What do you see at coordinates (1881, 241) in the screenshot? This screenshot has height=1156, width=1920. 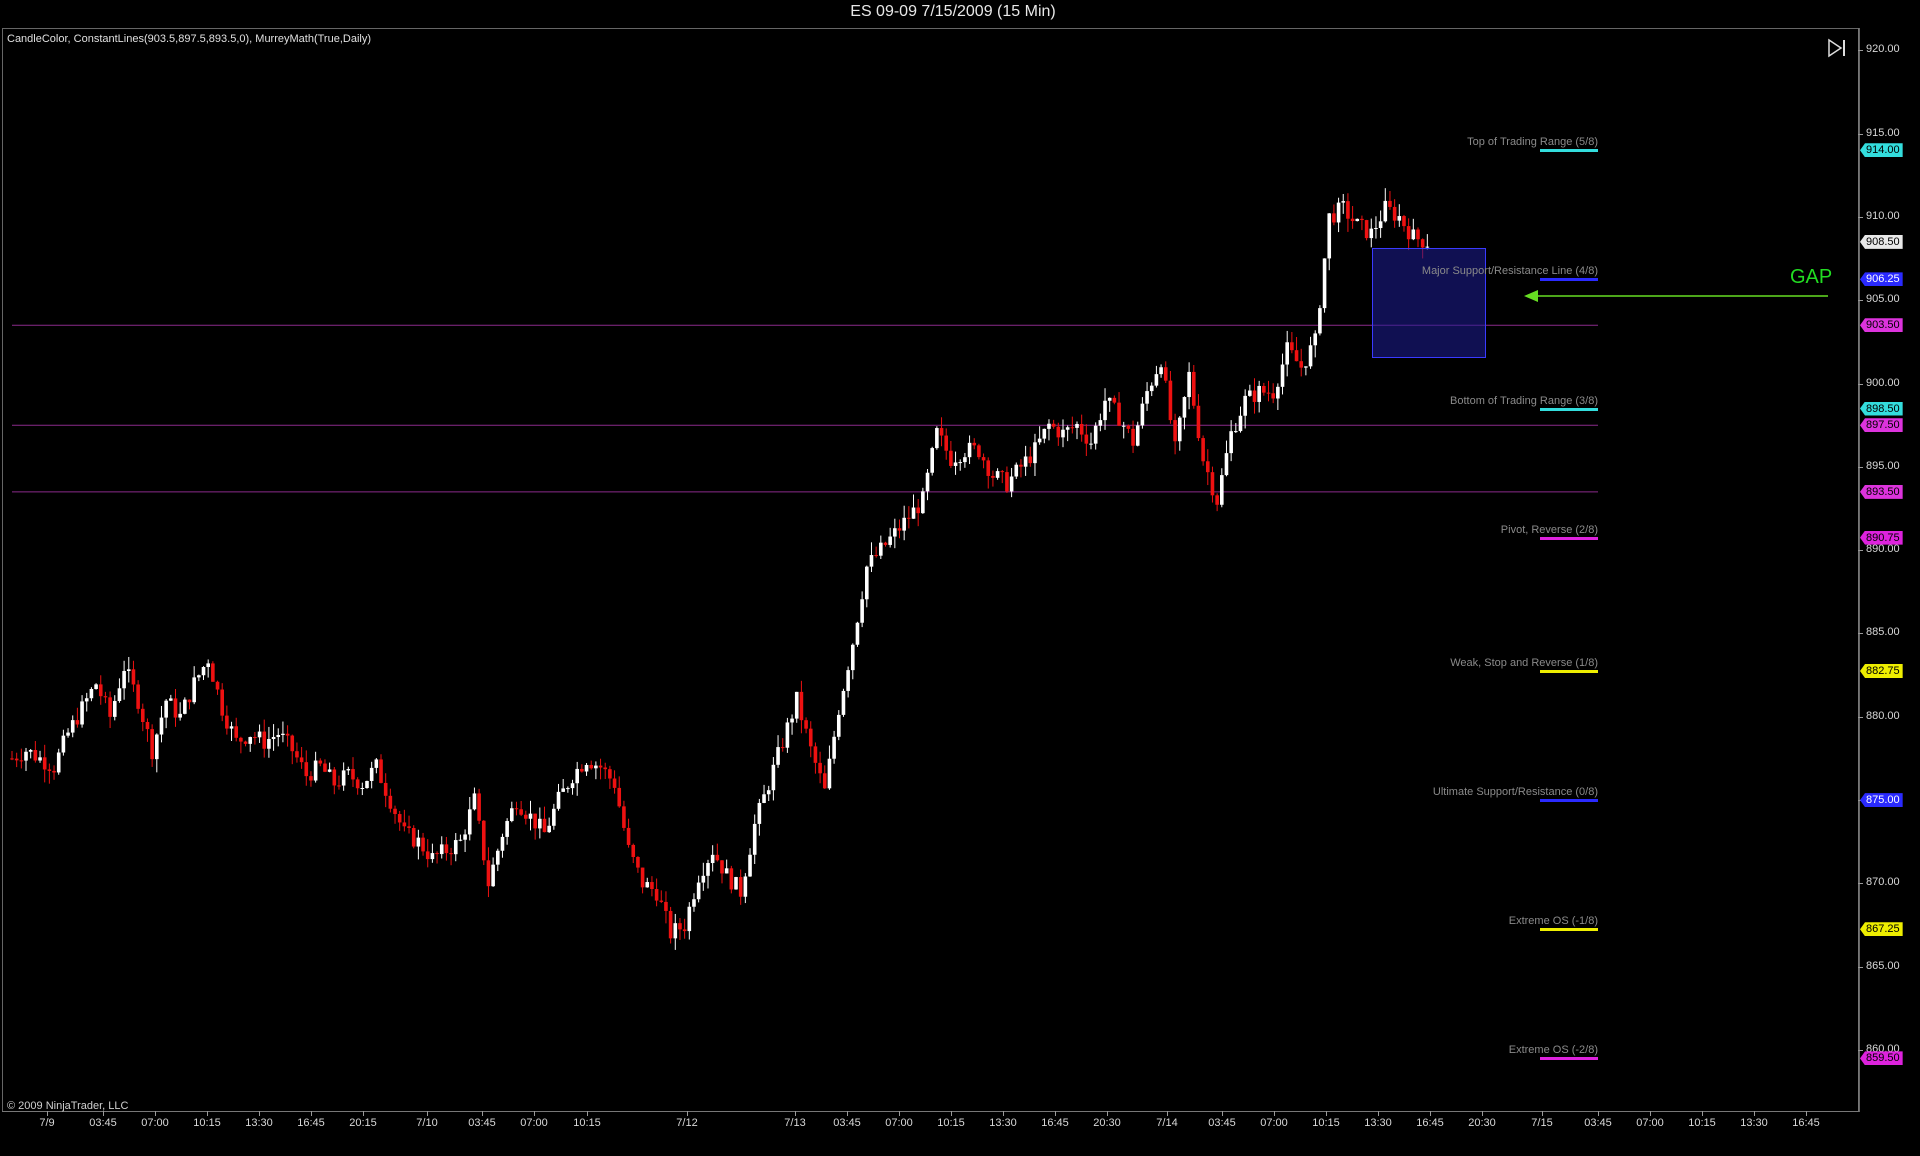 I see `last-price-tag: 908.50` at bounding box center [1881, 241].